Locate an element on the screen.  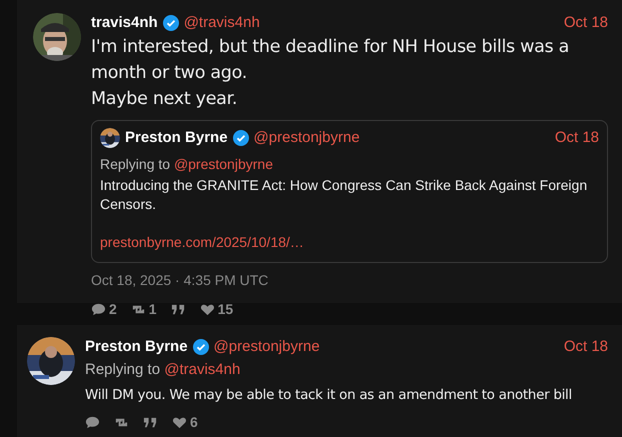
stat-count: 1 is located at coordinates (152, 309).